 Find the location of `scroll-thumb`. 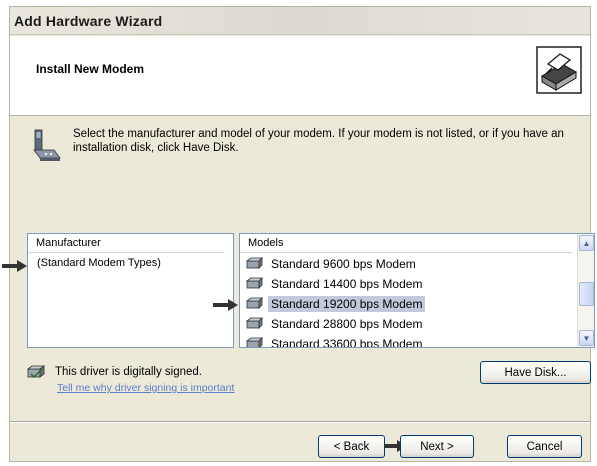

scroll-thumb is located at coordinates (586, 294).